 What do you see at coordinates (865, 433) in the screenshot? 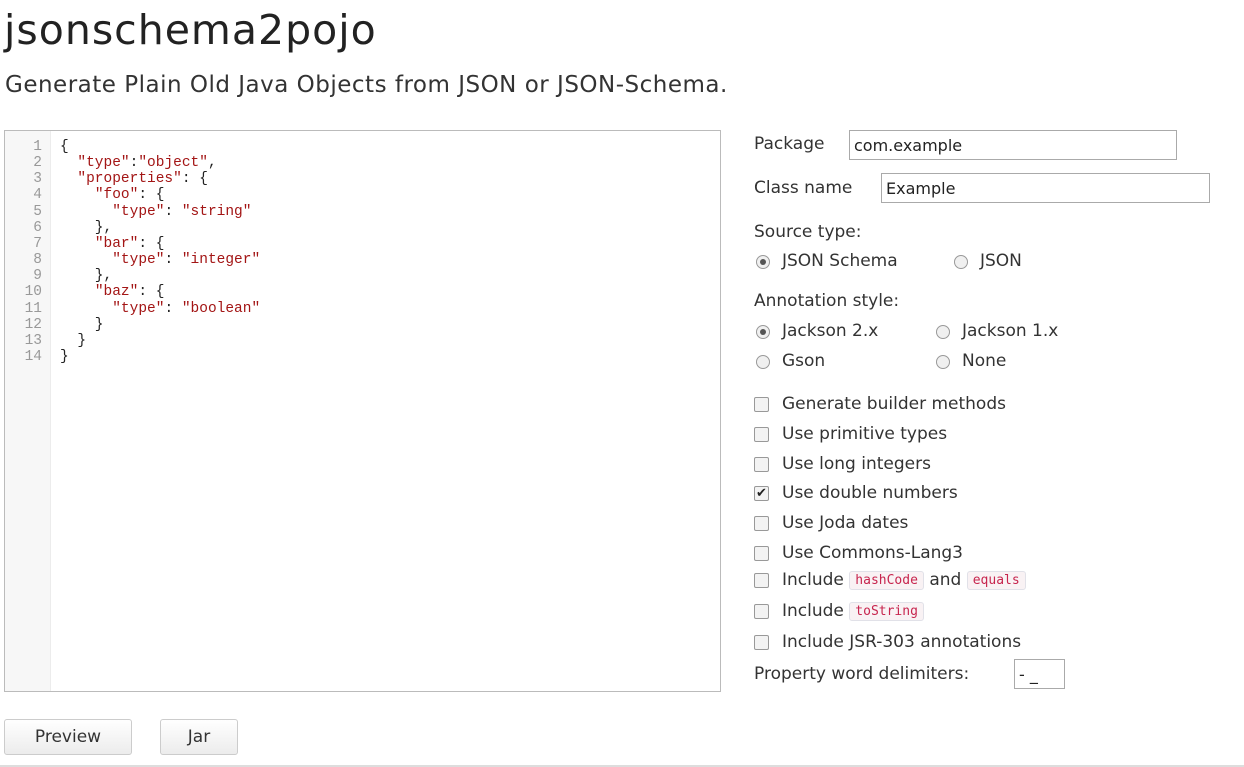
I see `option-label: Use primitive types` at bounding box center [865, 433].